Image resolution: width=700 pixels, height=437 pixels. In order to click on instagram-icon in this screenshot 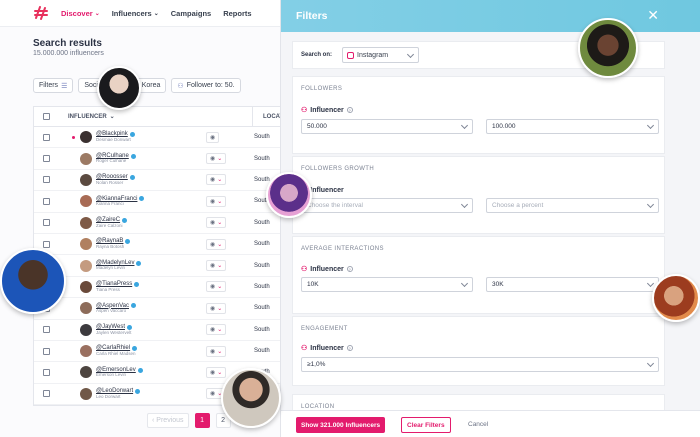, I will do `click(350, 55)`.